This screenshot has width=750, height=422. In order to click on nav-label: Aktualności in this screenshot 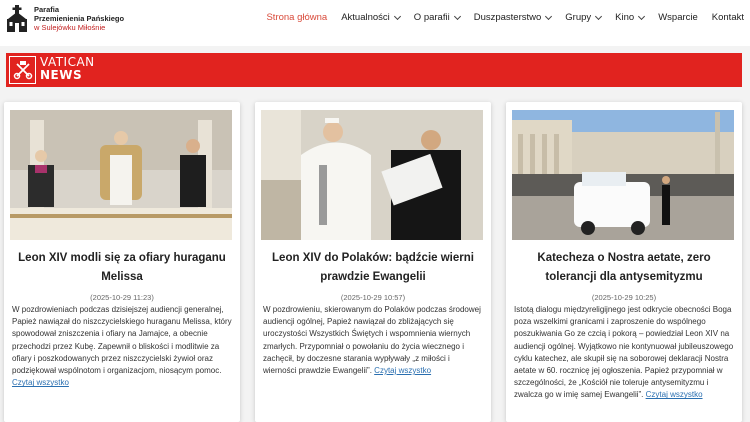, I will do `click(365, 17)`.